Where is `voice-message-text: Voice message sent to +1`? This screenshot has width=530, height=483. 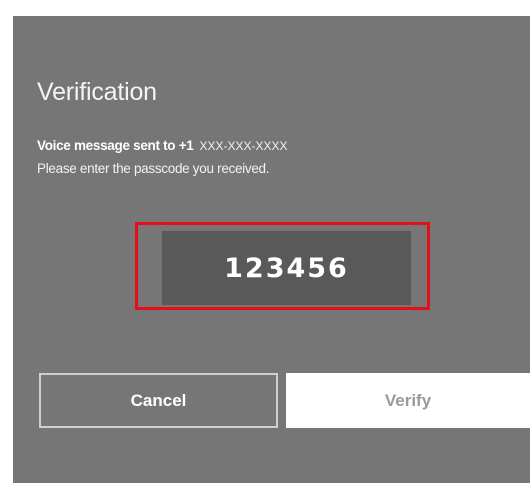 voice-message-text: Voice message sent to +1 is located at coordinates (115, 145).